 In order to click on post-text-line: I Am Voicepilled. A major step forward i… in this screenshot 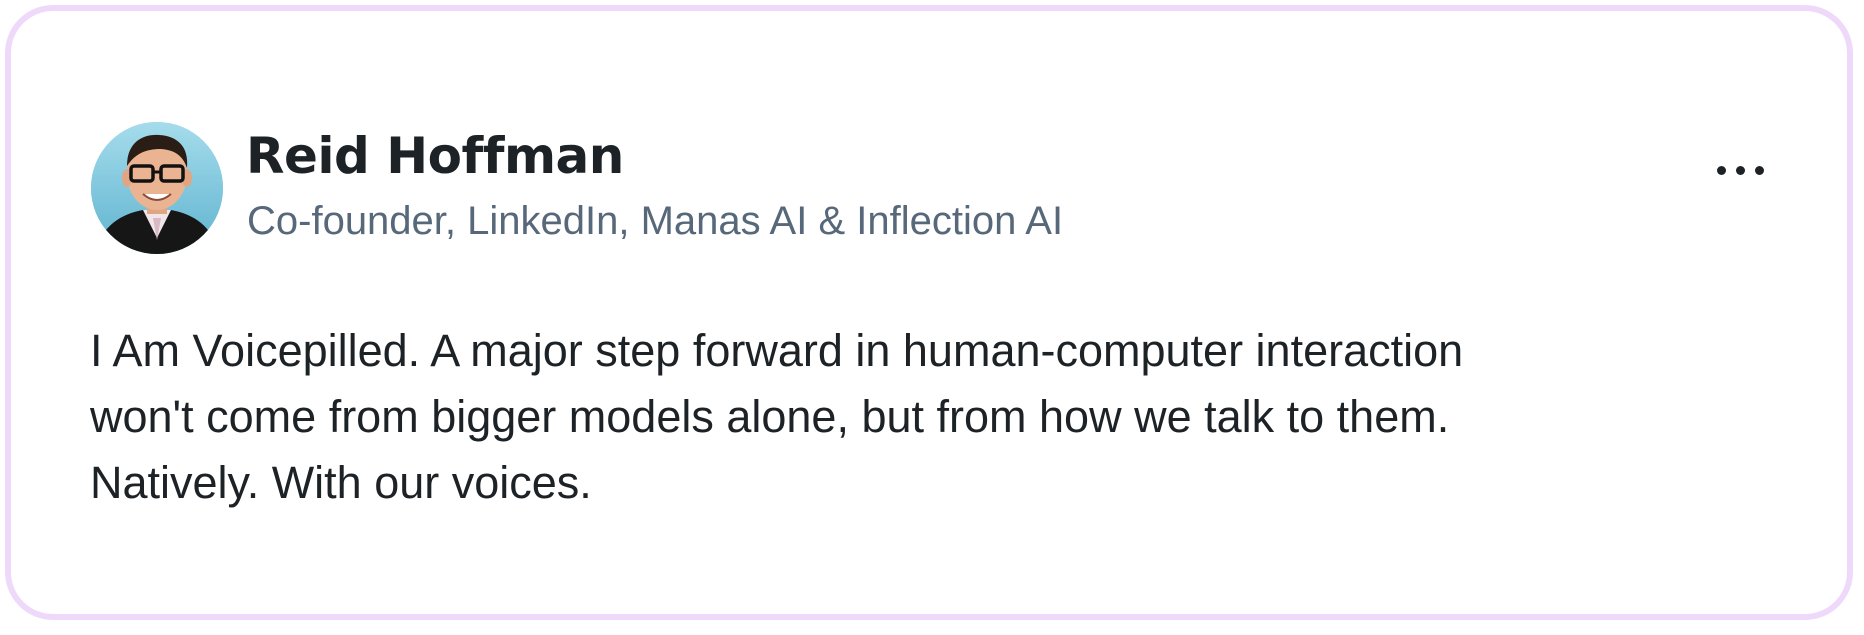, I will do `click(777, 350)`.